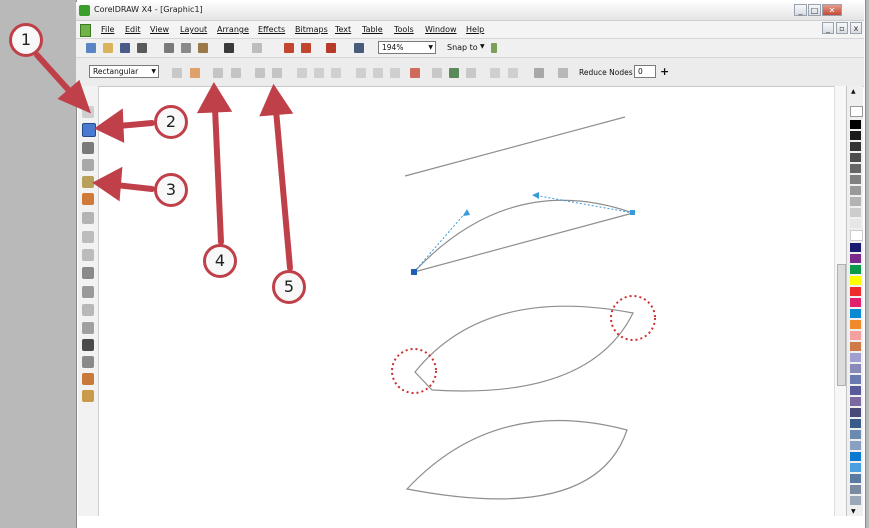 The width and height of the screenshot is (869, 528). What do you see at coordinates (276, 100) in the screenshot?
I see `arrow-5-head` at bounding box center [276, 100].